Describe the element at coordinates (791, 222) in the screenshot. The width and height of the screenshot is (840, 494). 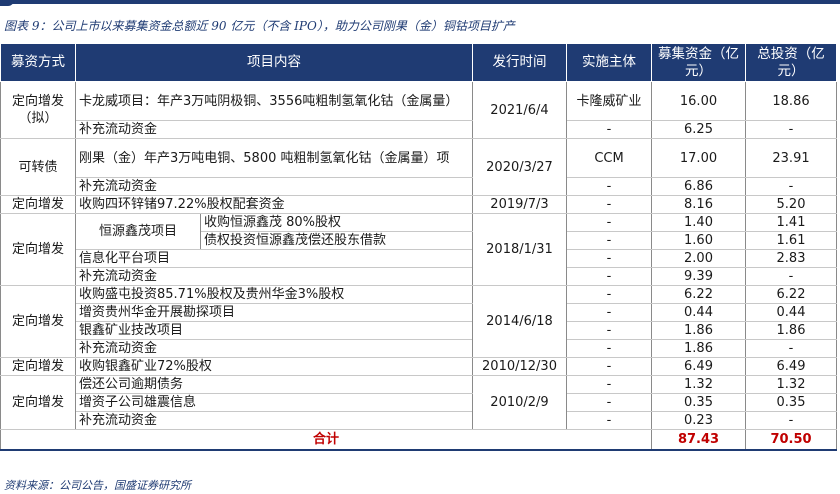
I see `total-cell: 1.41` at that location.